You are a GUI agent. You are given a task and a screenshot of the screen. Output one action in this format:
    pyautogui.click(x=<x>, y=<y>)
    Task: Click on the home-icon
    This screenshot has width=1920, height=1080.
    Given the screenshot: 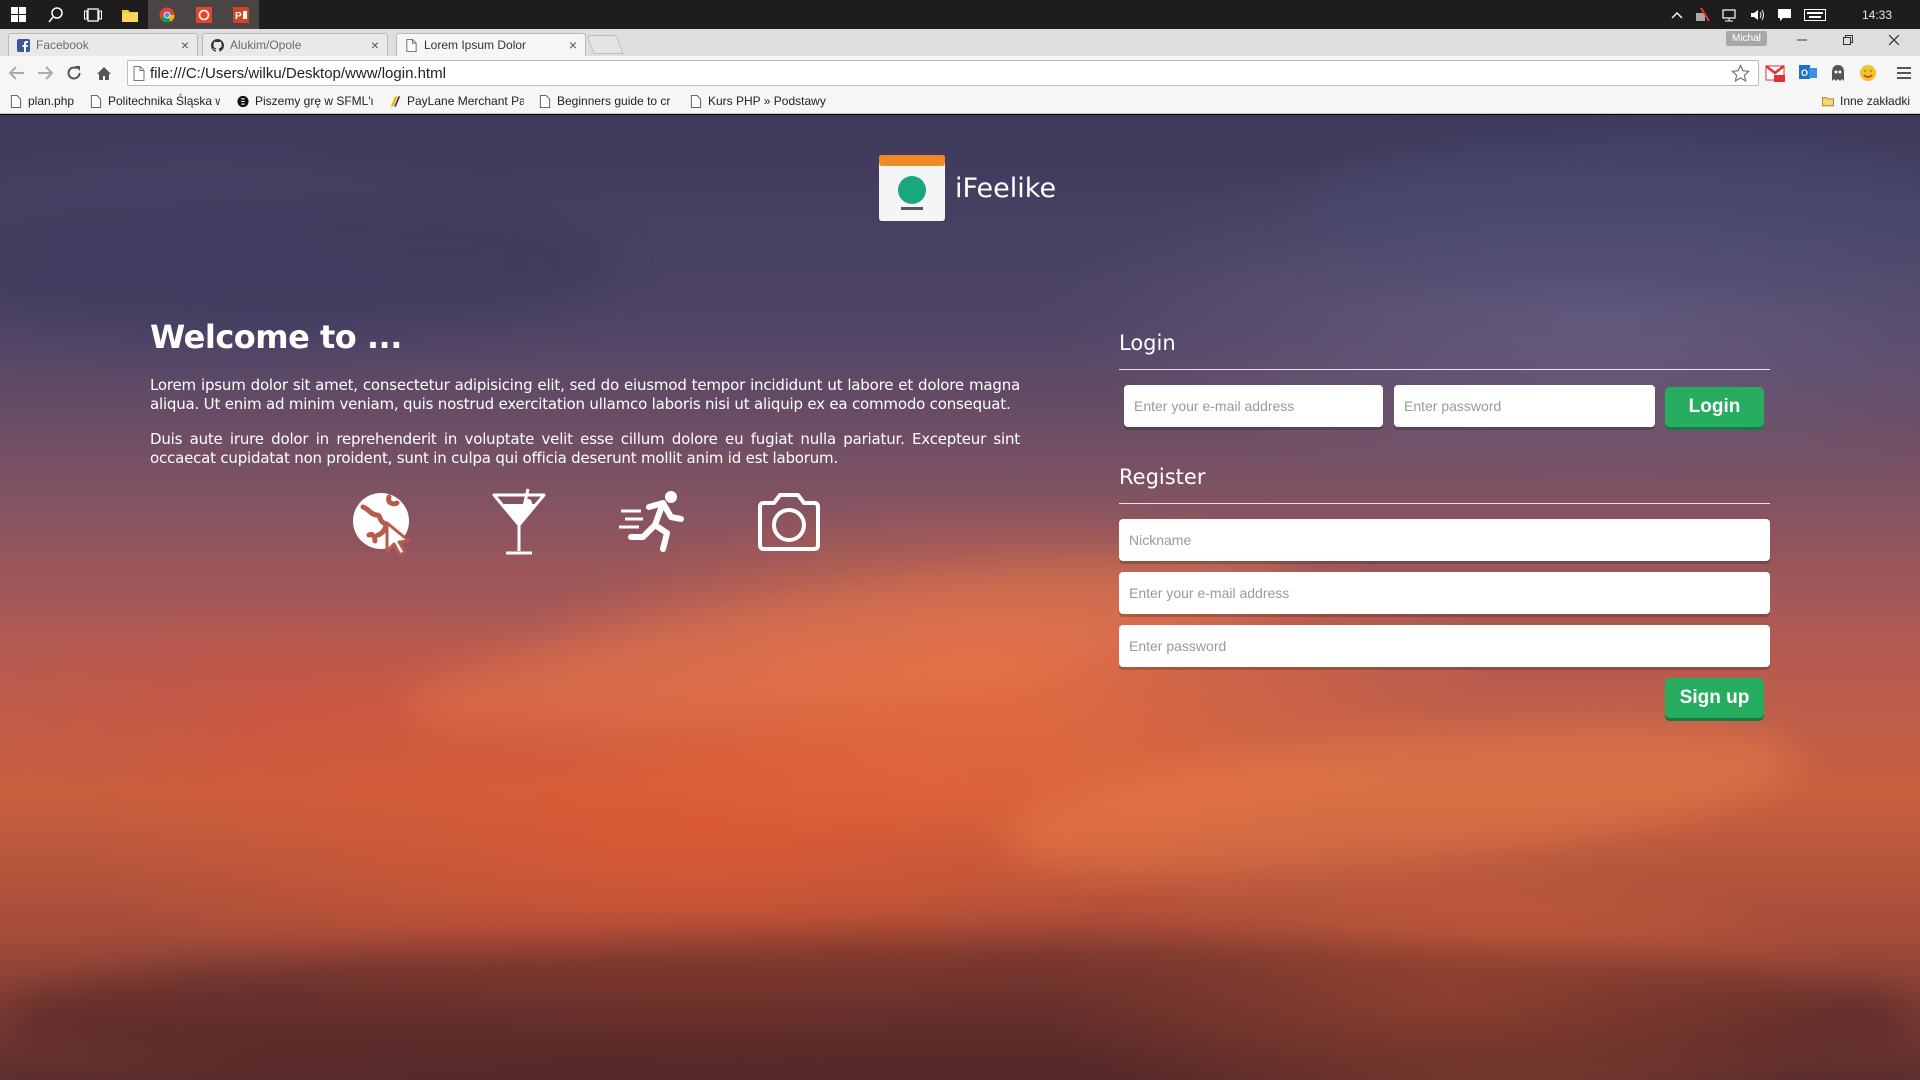 What is the action you would take?
    pyautogui.click(x=104, y=73)
    